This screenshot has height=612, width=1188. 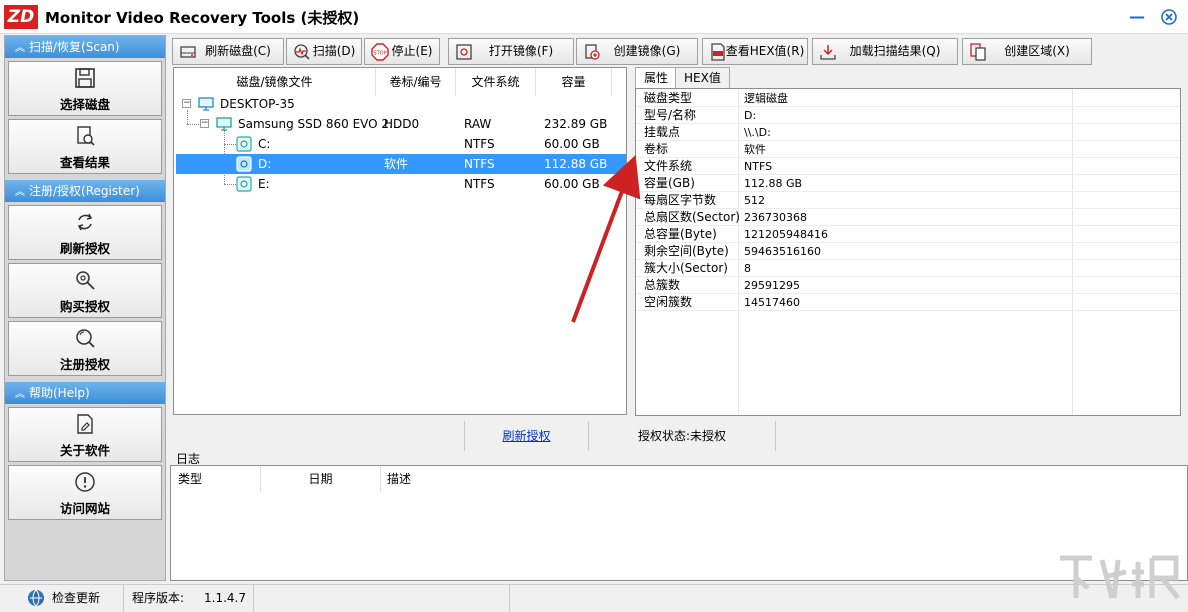 What do you see at coordinates (692, 217) in the screenshot?
I see `property-key: 总扇区数(Sector)` at bounding box center [692, 217].